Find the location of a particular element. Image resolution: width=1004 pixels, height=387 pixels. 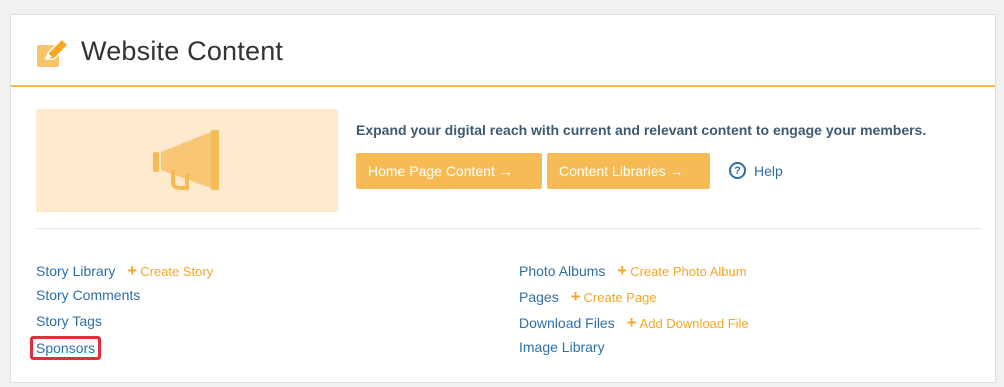

create-page-link: + Create Page is located at coordinates (613, 296).